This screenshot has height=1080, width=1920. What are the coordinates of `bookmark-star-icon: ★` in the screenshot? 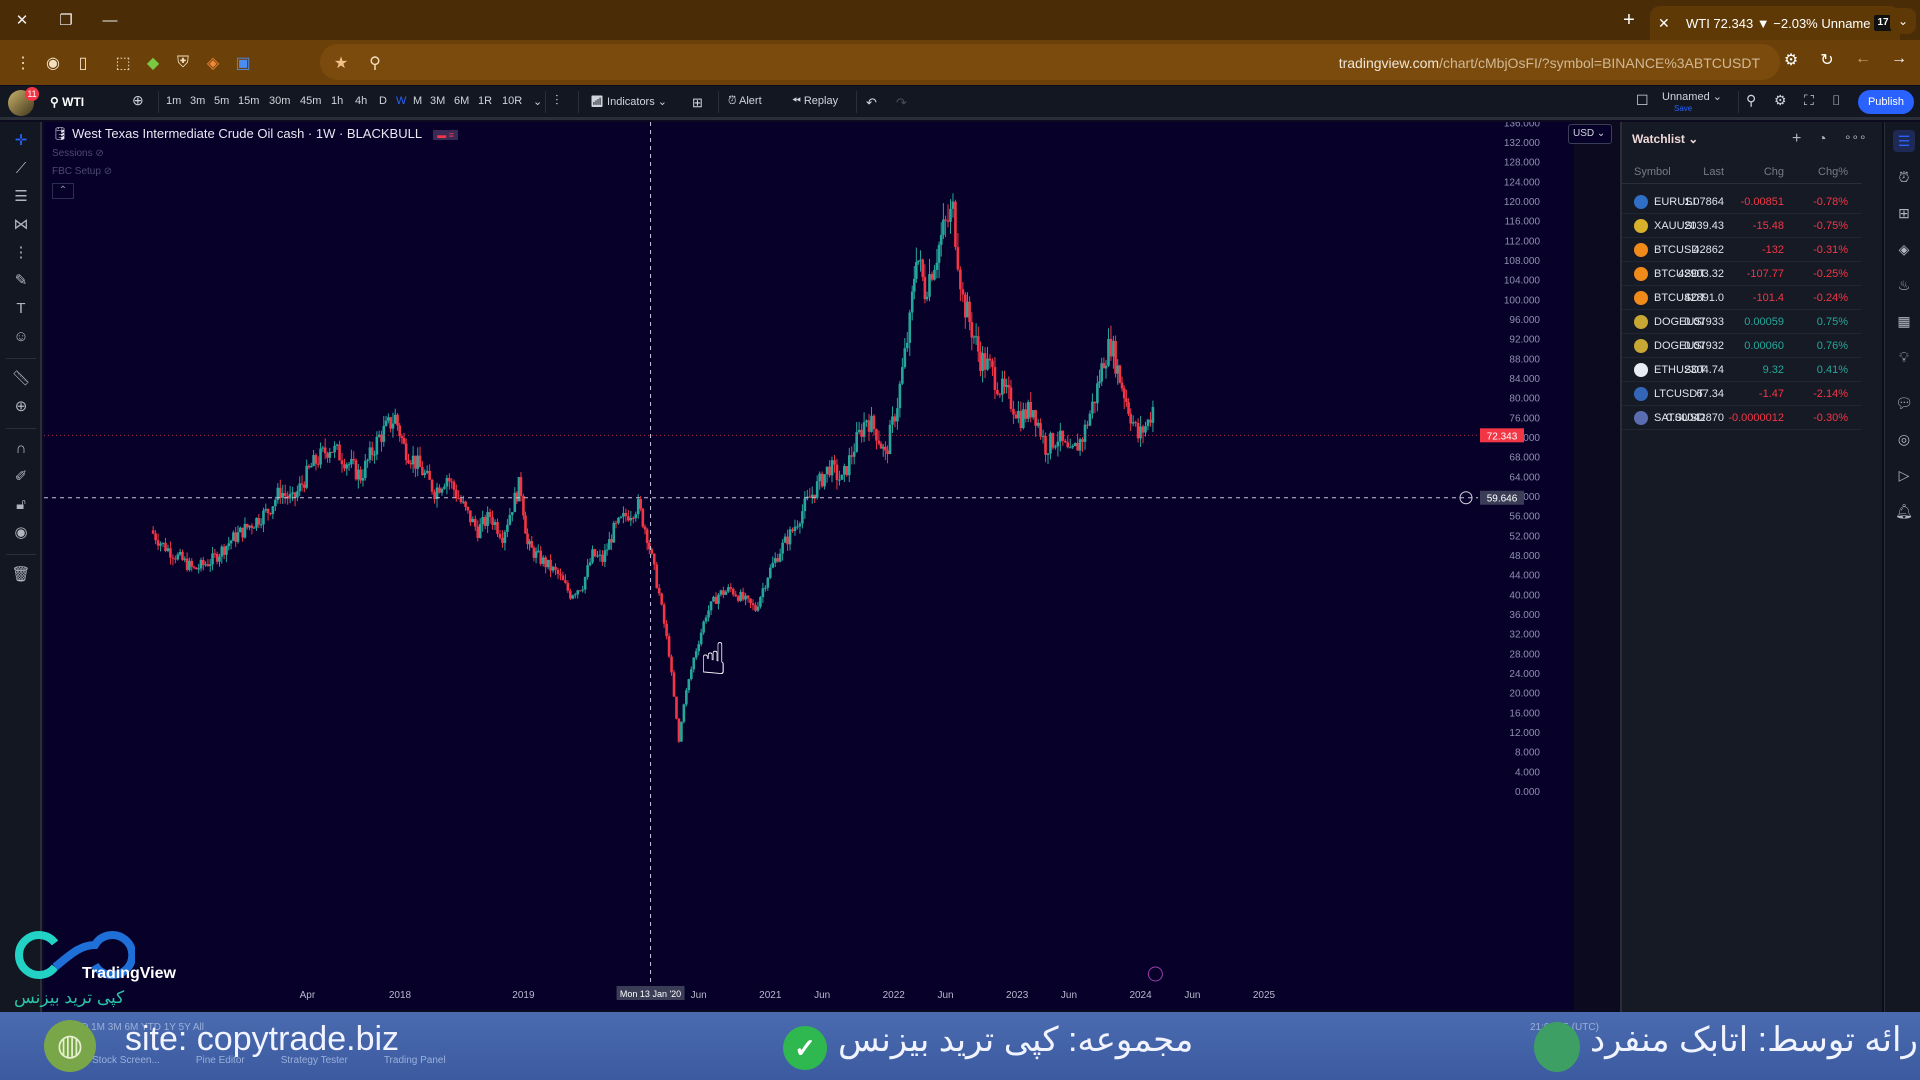 It's located at (341, 63).